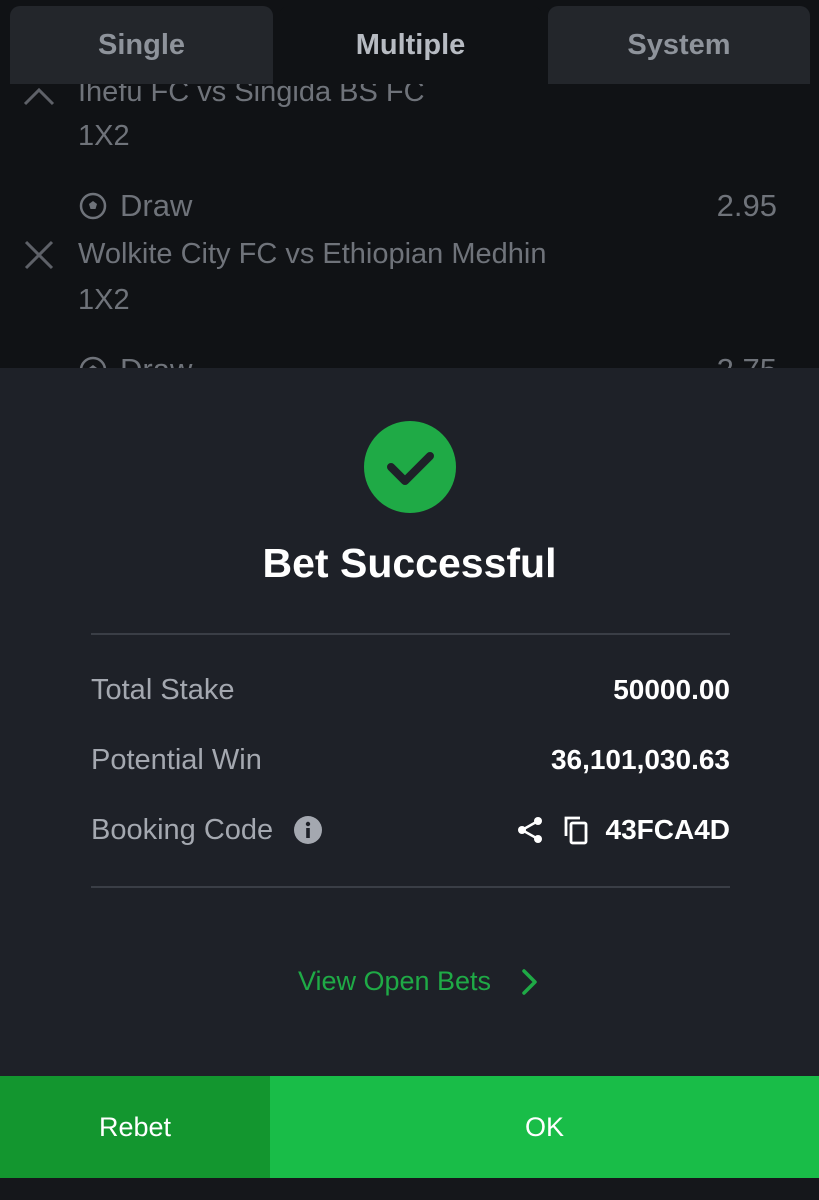 The image size is (819, 1200). What do you see at coordinates (39, 98) in the screenshot?
I see `chevron-up-icon` at bounding box center [39, 98].